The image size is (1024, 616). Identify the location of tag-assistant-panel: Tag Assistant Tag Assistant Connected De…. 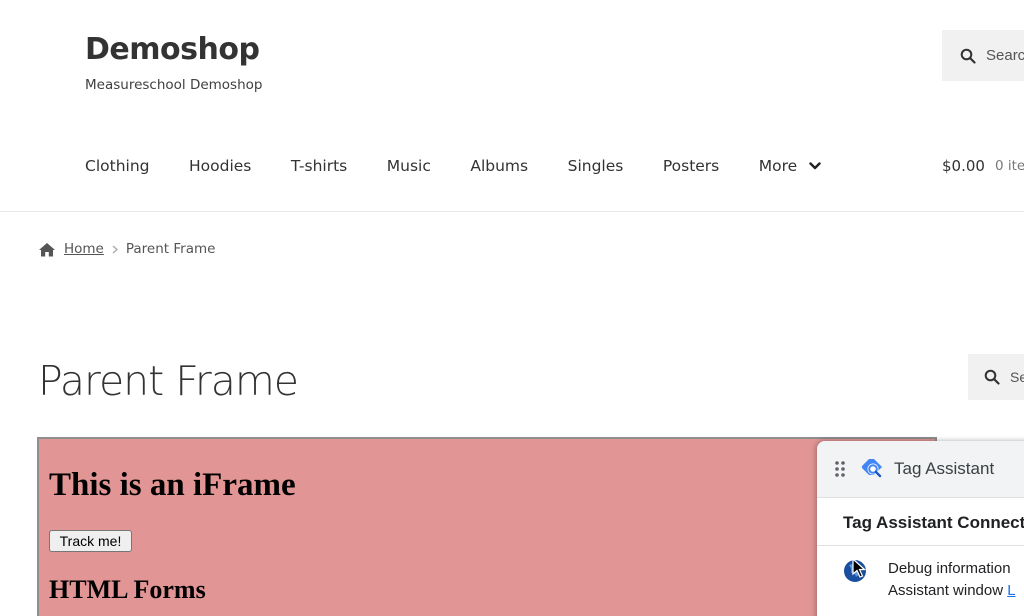
(920, 528).